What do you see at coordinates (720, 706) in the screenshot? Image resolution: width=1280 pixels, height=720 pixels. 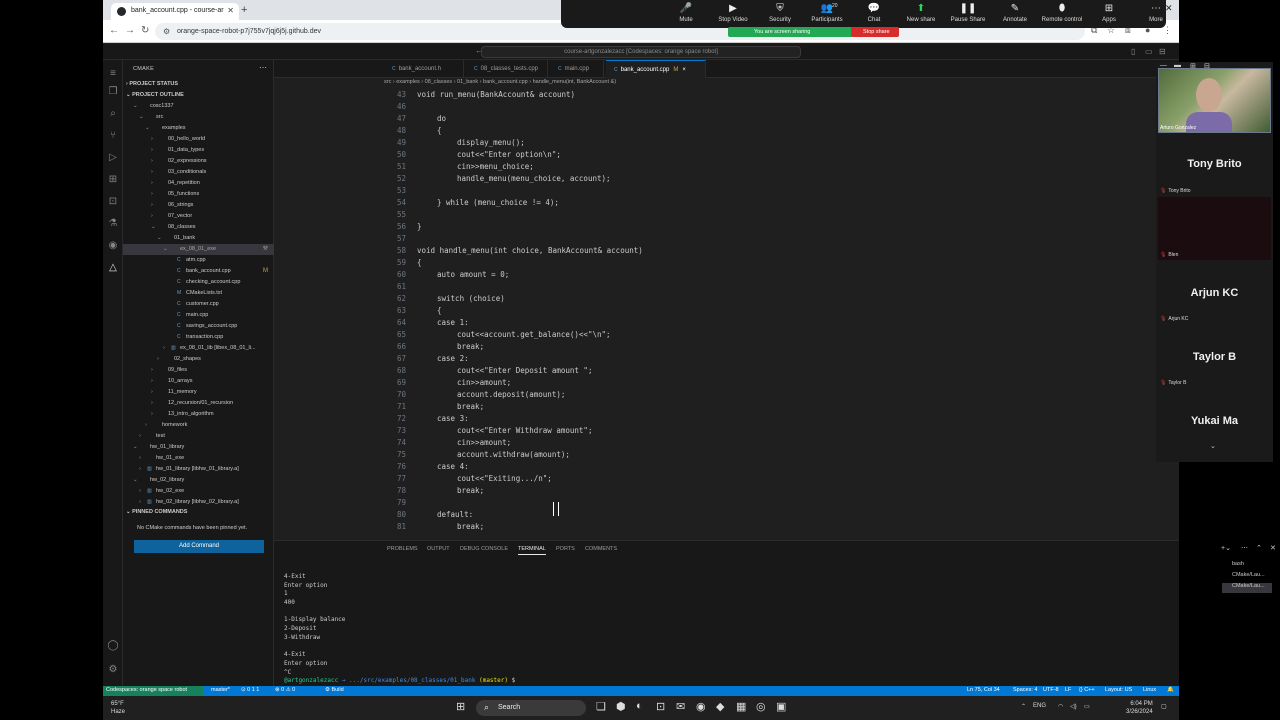 I see `vscode-app-icon: ◆` at bounding box center [720, 706].